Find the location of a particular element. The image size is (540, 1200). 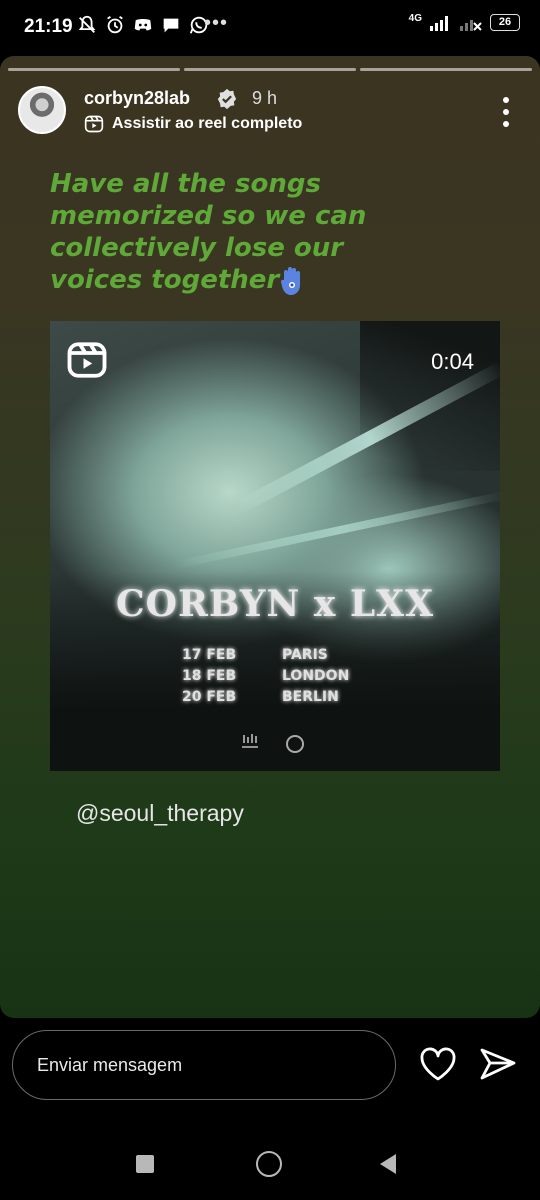

watch-full-reel-label: Assistir ao reel completo is located at coordinates (207, 123).